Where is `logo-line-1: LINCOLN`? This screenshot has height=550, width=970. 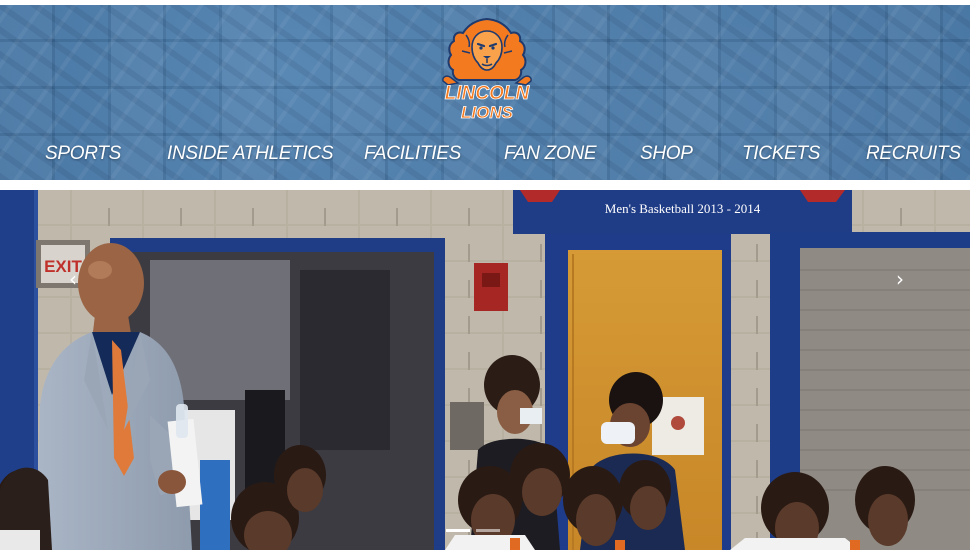
logo-line-1: LINCOLN is located at coordinates (488, 93).